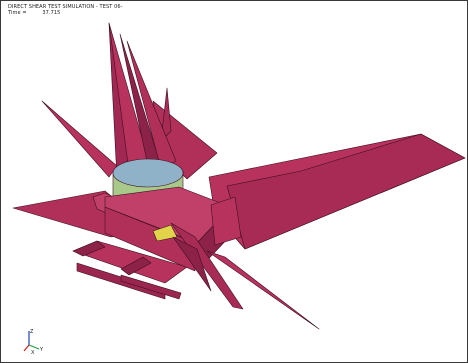  I want to click on cylinder-top, so click(148, 173).